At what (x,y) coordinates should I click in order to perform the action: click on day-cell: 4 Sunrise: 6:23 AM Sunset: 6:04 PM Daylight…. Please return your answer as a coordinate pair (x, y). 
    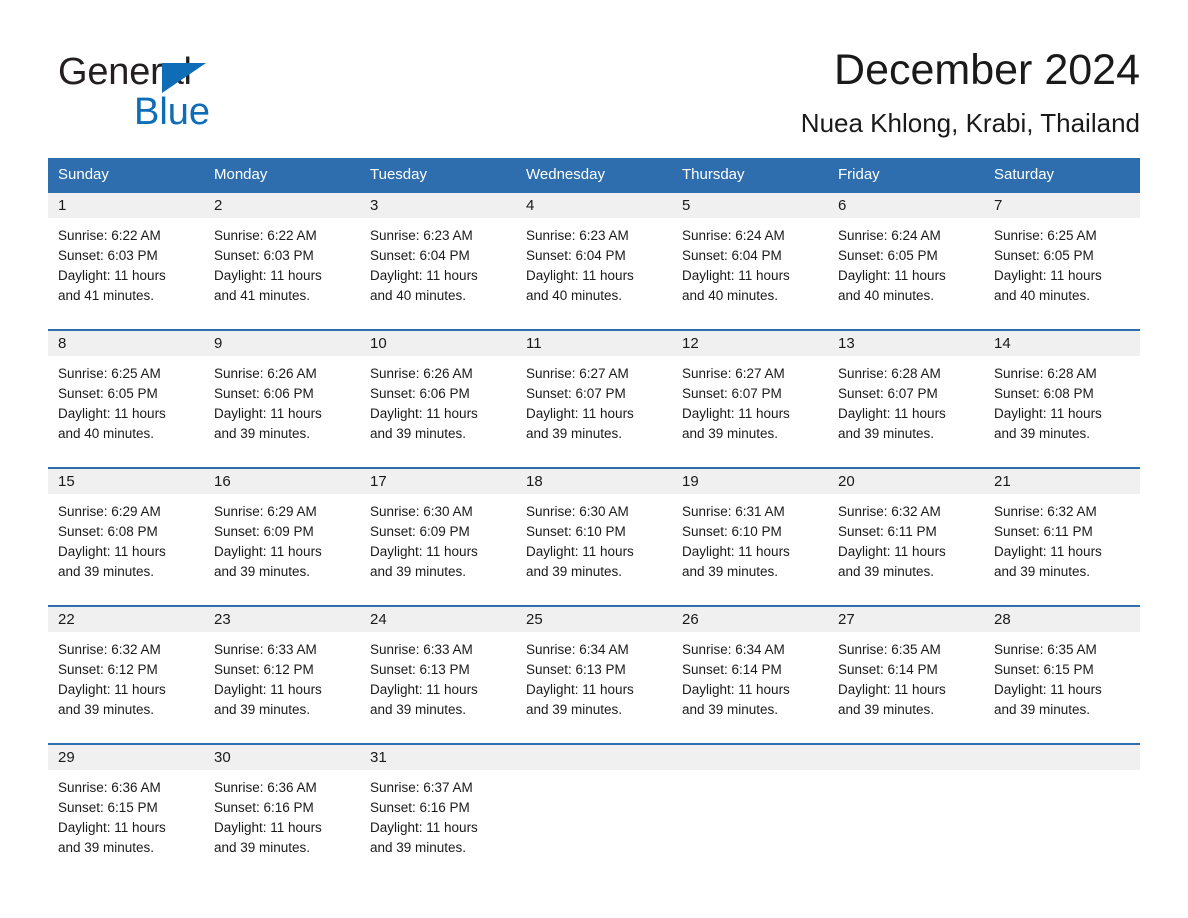
    Looking at the image, I should click on (594, 254).